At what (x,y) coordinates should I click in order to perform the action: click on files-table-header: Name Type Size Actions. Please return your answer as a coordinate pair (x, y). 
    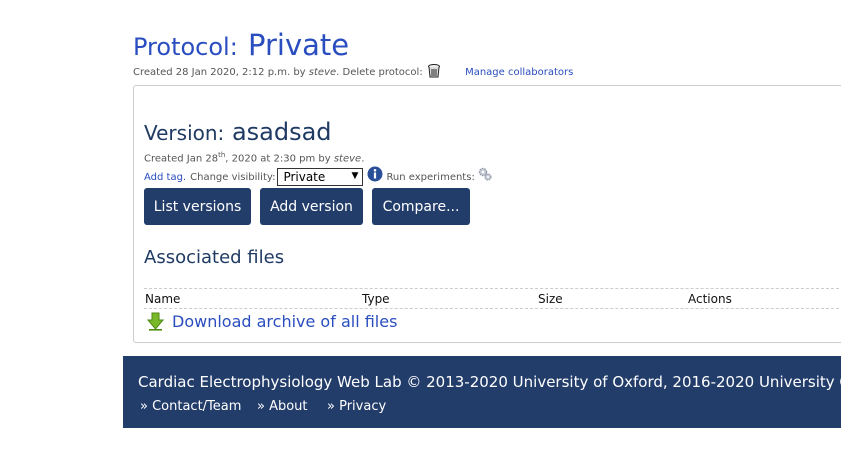
    Looking at the image, I should click on (492, 298).